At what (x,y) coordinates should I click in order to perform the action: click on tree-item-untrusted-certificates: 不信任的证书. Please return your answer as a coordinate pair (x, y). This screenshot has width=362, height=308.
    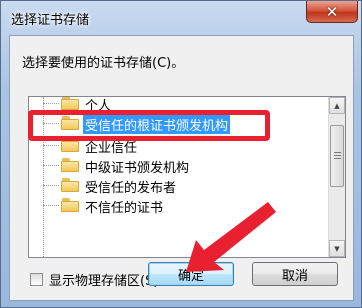
    Looking at the image, I should click on (175, 205).